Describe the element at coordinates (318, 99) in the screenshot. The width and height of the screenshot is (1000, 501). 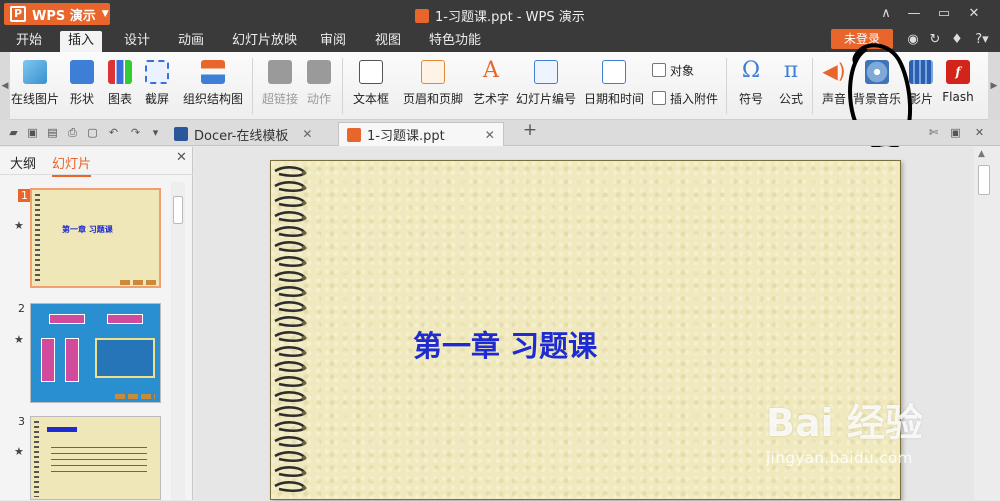
I see `action-label: 动作` at that location.